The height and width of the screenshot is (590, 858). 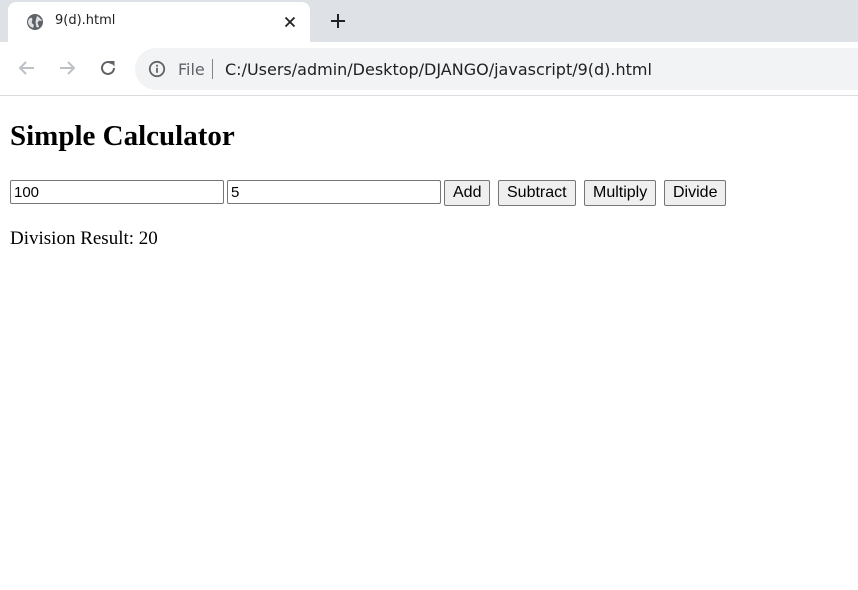 I want to click on forward-arrow-icon, so click(x=68, y=68).